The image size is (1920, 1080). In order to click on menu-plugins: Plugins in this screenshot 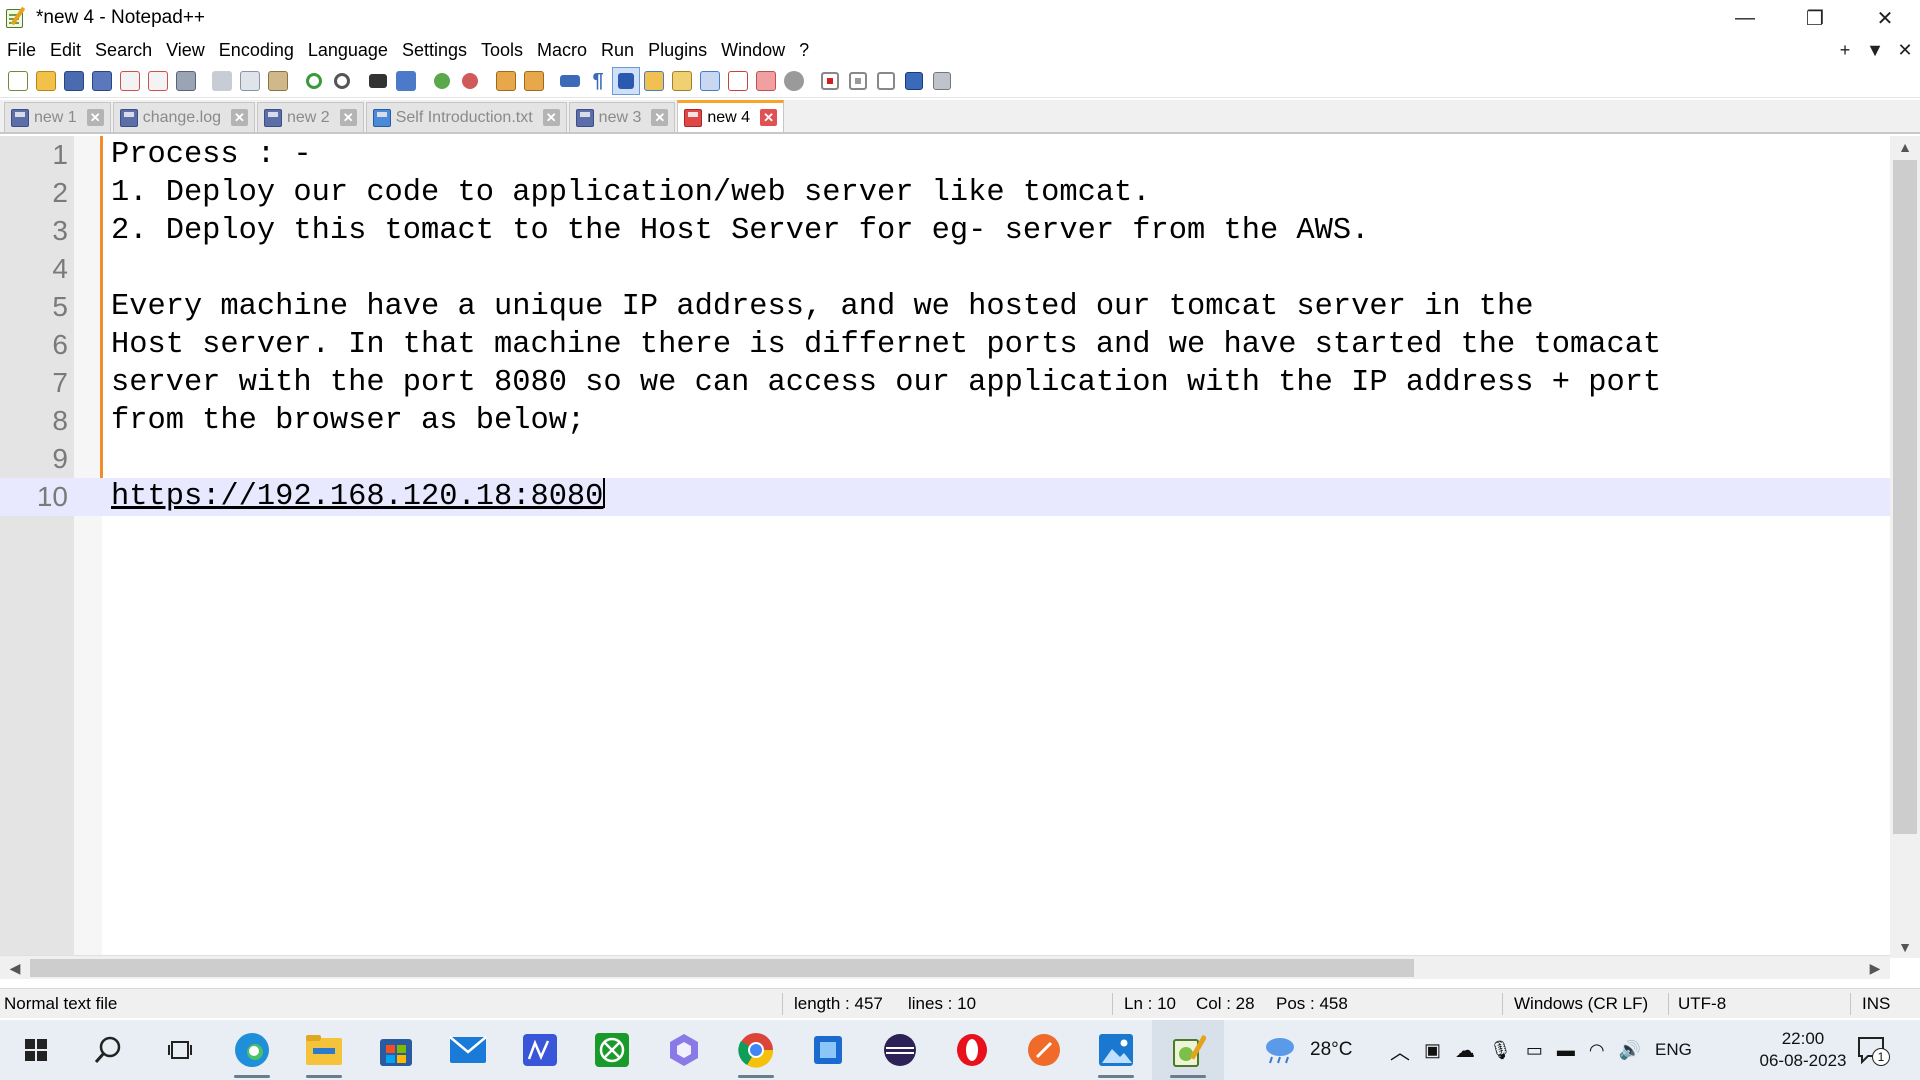, I will do `click(677, 50)`.